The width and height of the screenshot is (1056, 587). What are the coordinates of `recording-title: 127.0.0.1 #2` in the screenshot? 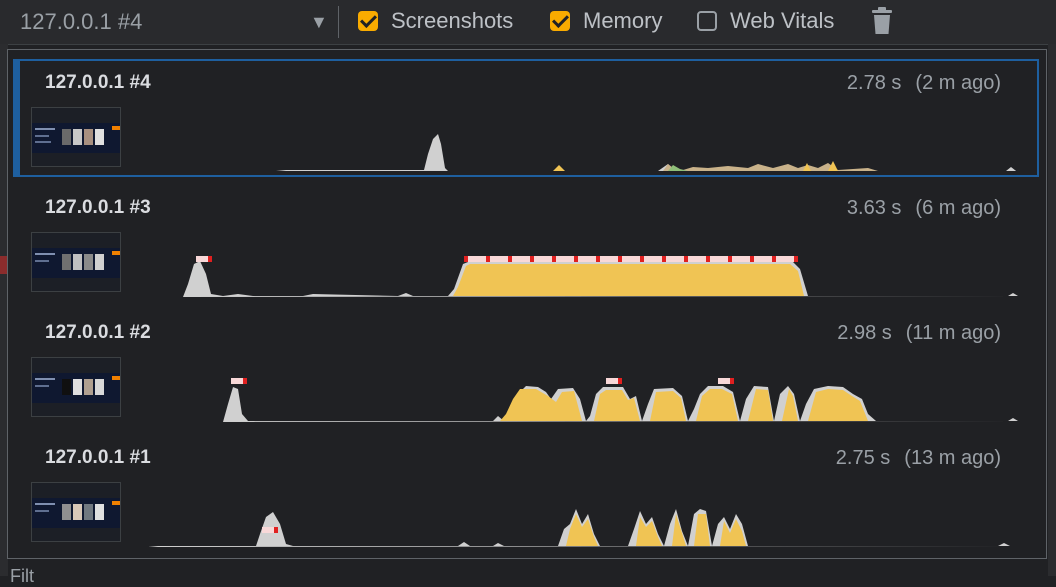 It's located at (98, 332).